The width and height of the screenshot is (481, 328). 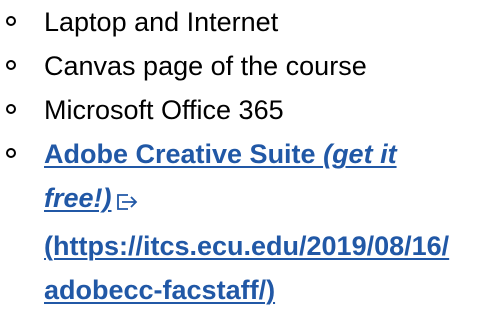 I want to click on list-item-laptop: Laptop and Internet, so click(x=240, y=22).